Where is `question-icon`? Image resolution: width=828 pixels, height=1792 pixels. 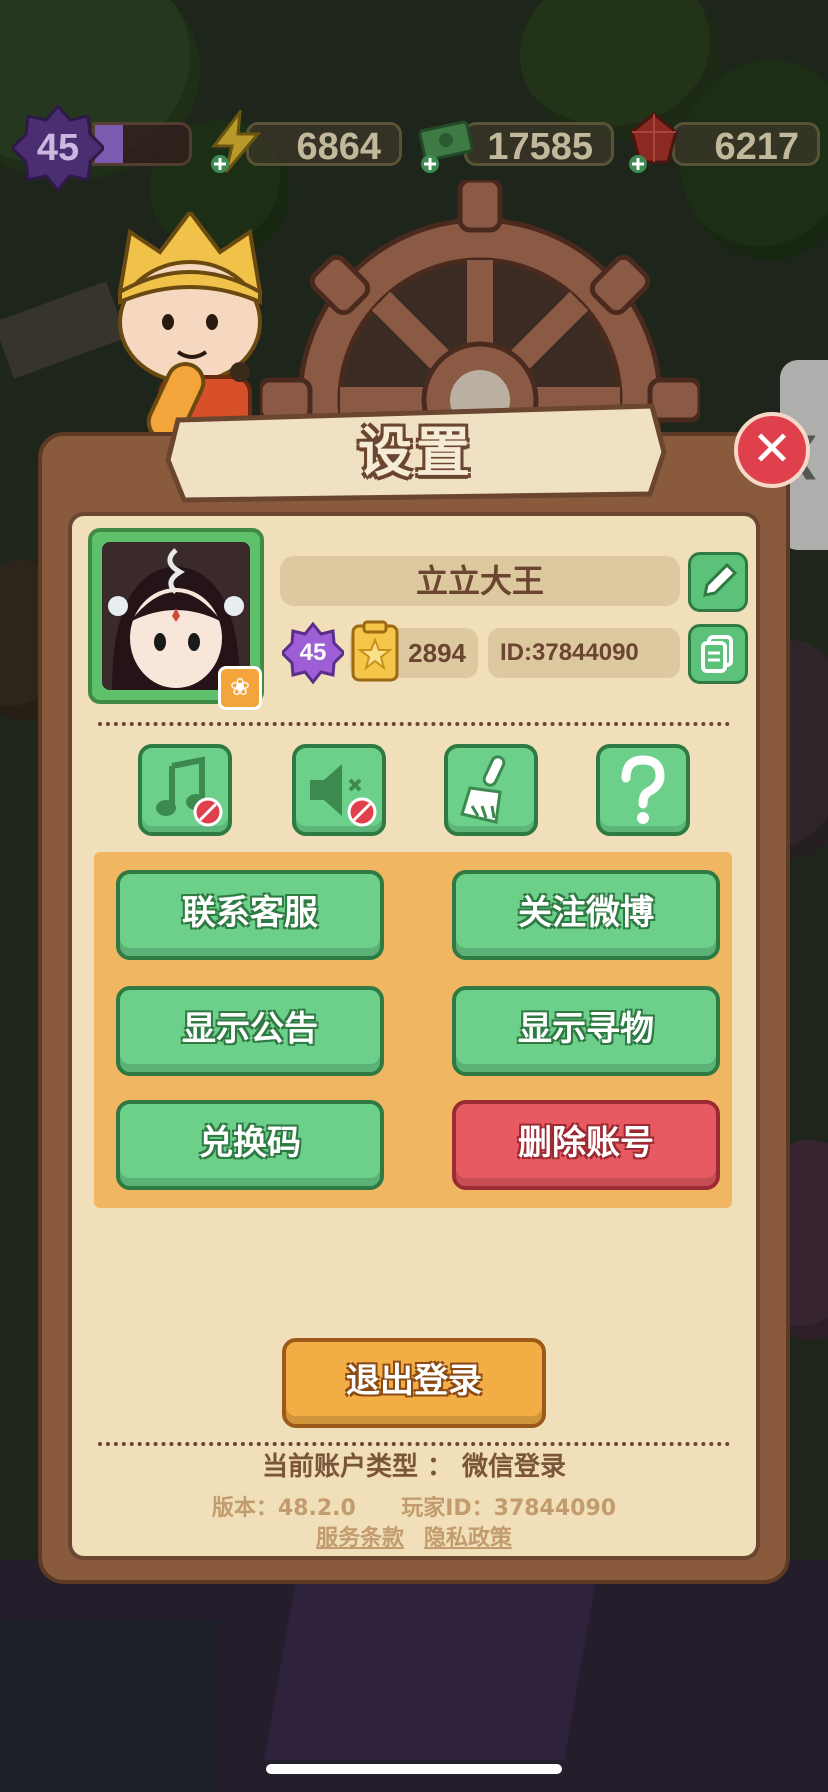 question-icon is located at coordinates (643, 789).